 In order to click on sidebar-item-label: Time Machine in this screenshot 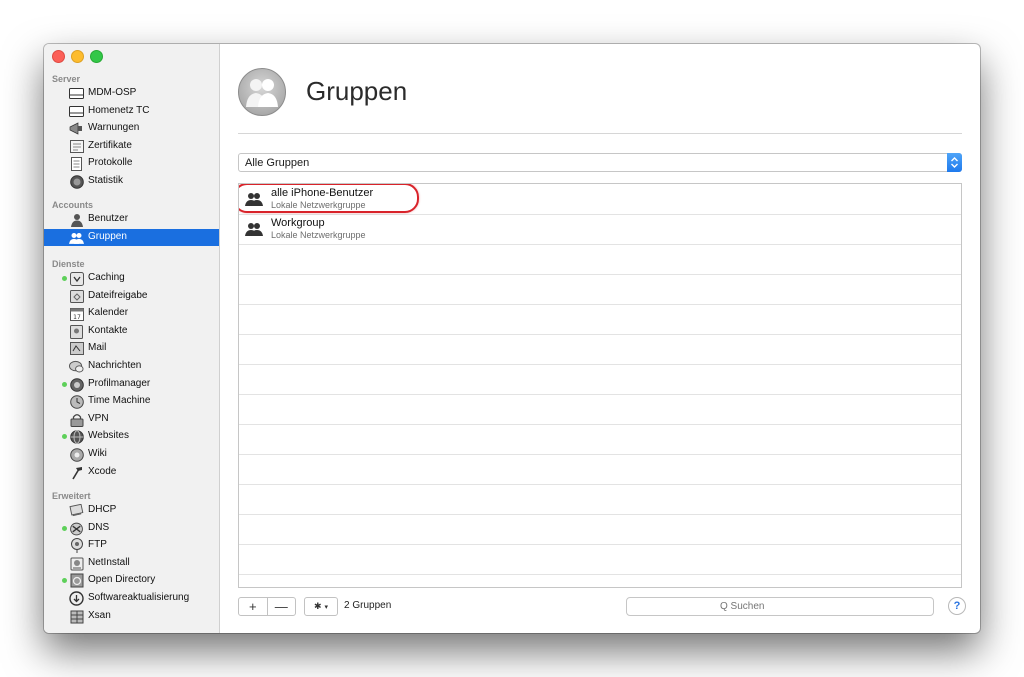, I will do `click(119, 400)`.